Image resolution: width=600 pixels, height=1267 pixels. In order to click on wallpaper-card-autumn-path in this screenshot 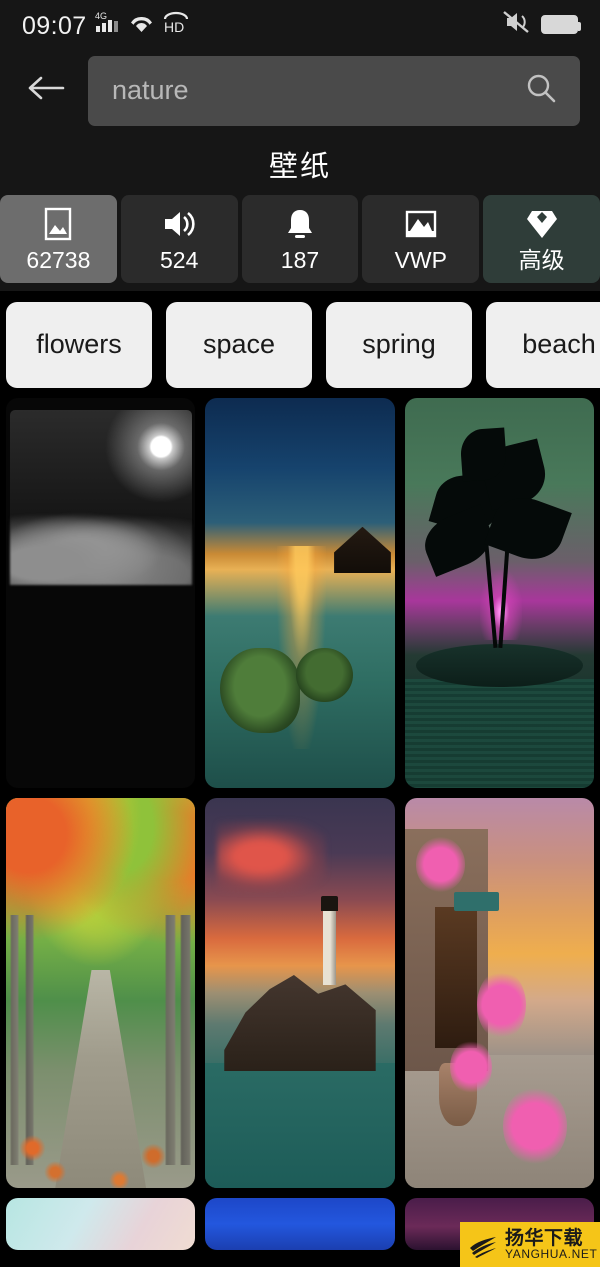, I will do `click(101, 993)`.